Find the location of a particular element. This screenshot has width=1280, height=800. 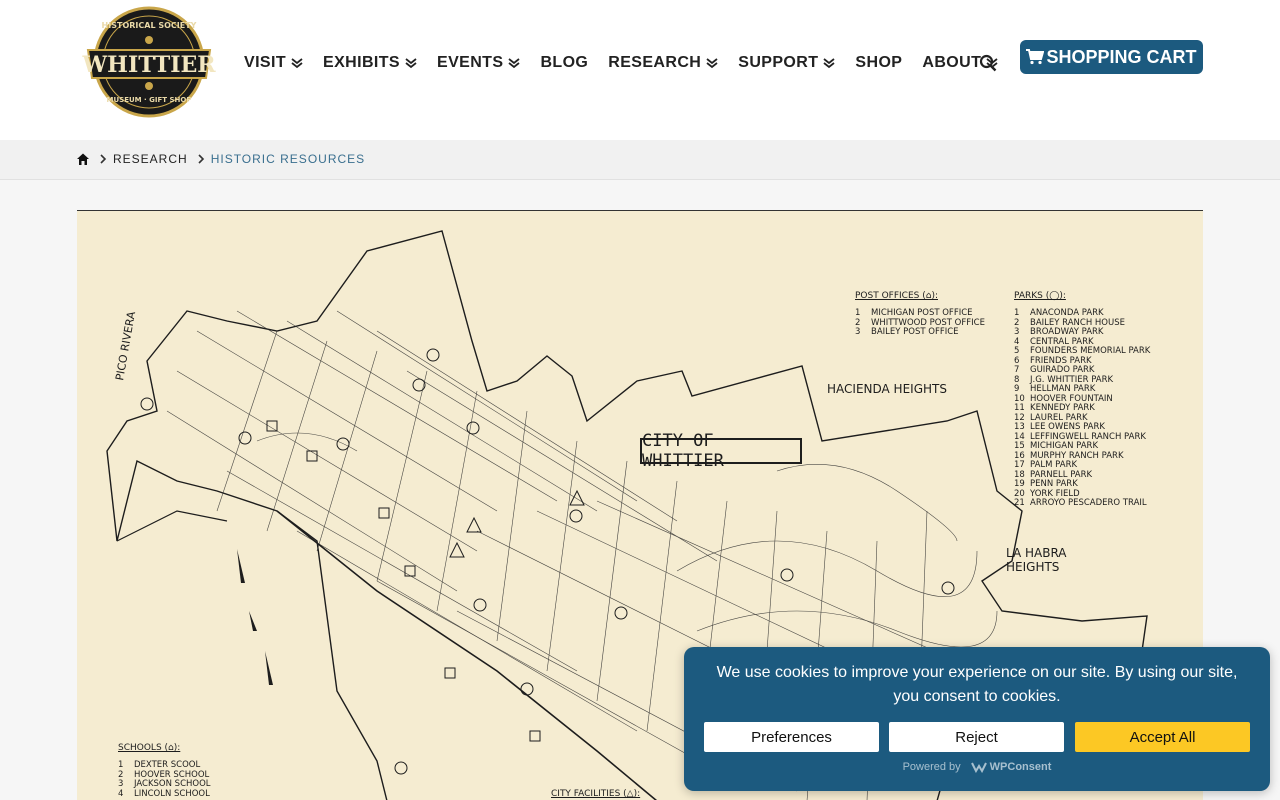

nav-label: SHOP is located at coordinates (879, 62).